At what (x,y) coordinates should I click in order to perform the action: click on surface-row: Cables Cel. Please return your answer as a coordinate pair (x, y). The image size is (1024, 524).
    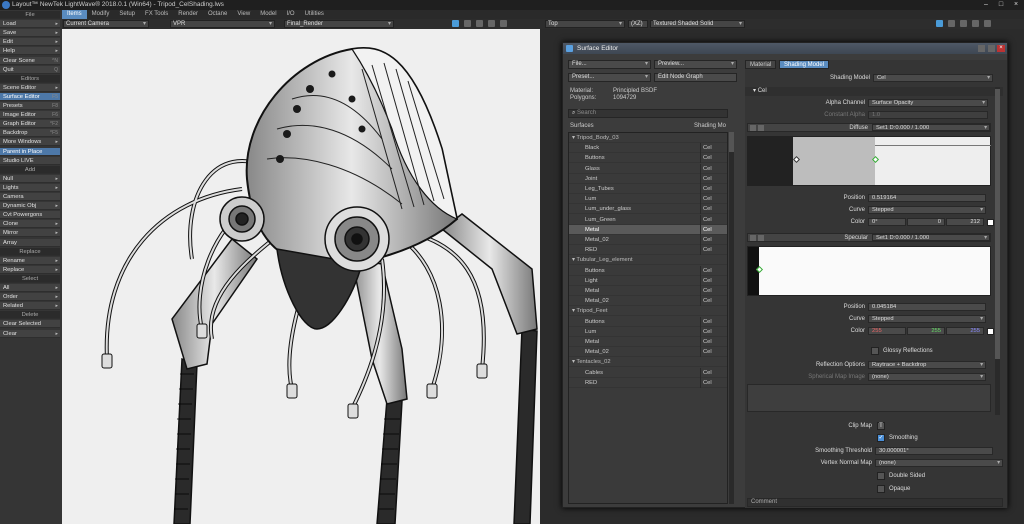
    Looking at the image, I should click on (648, 372).